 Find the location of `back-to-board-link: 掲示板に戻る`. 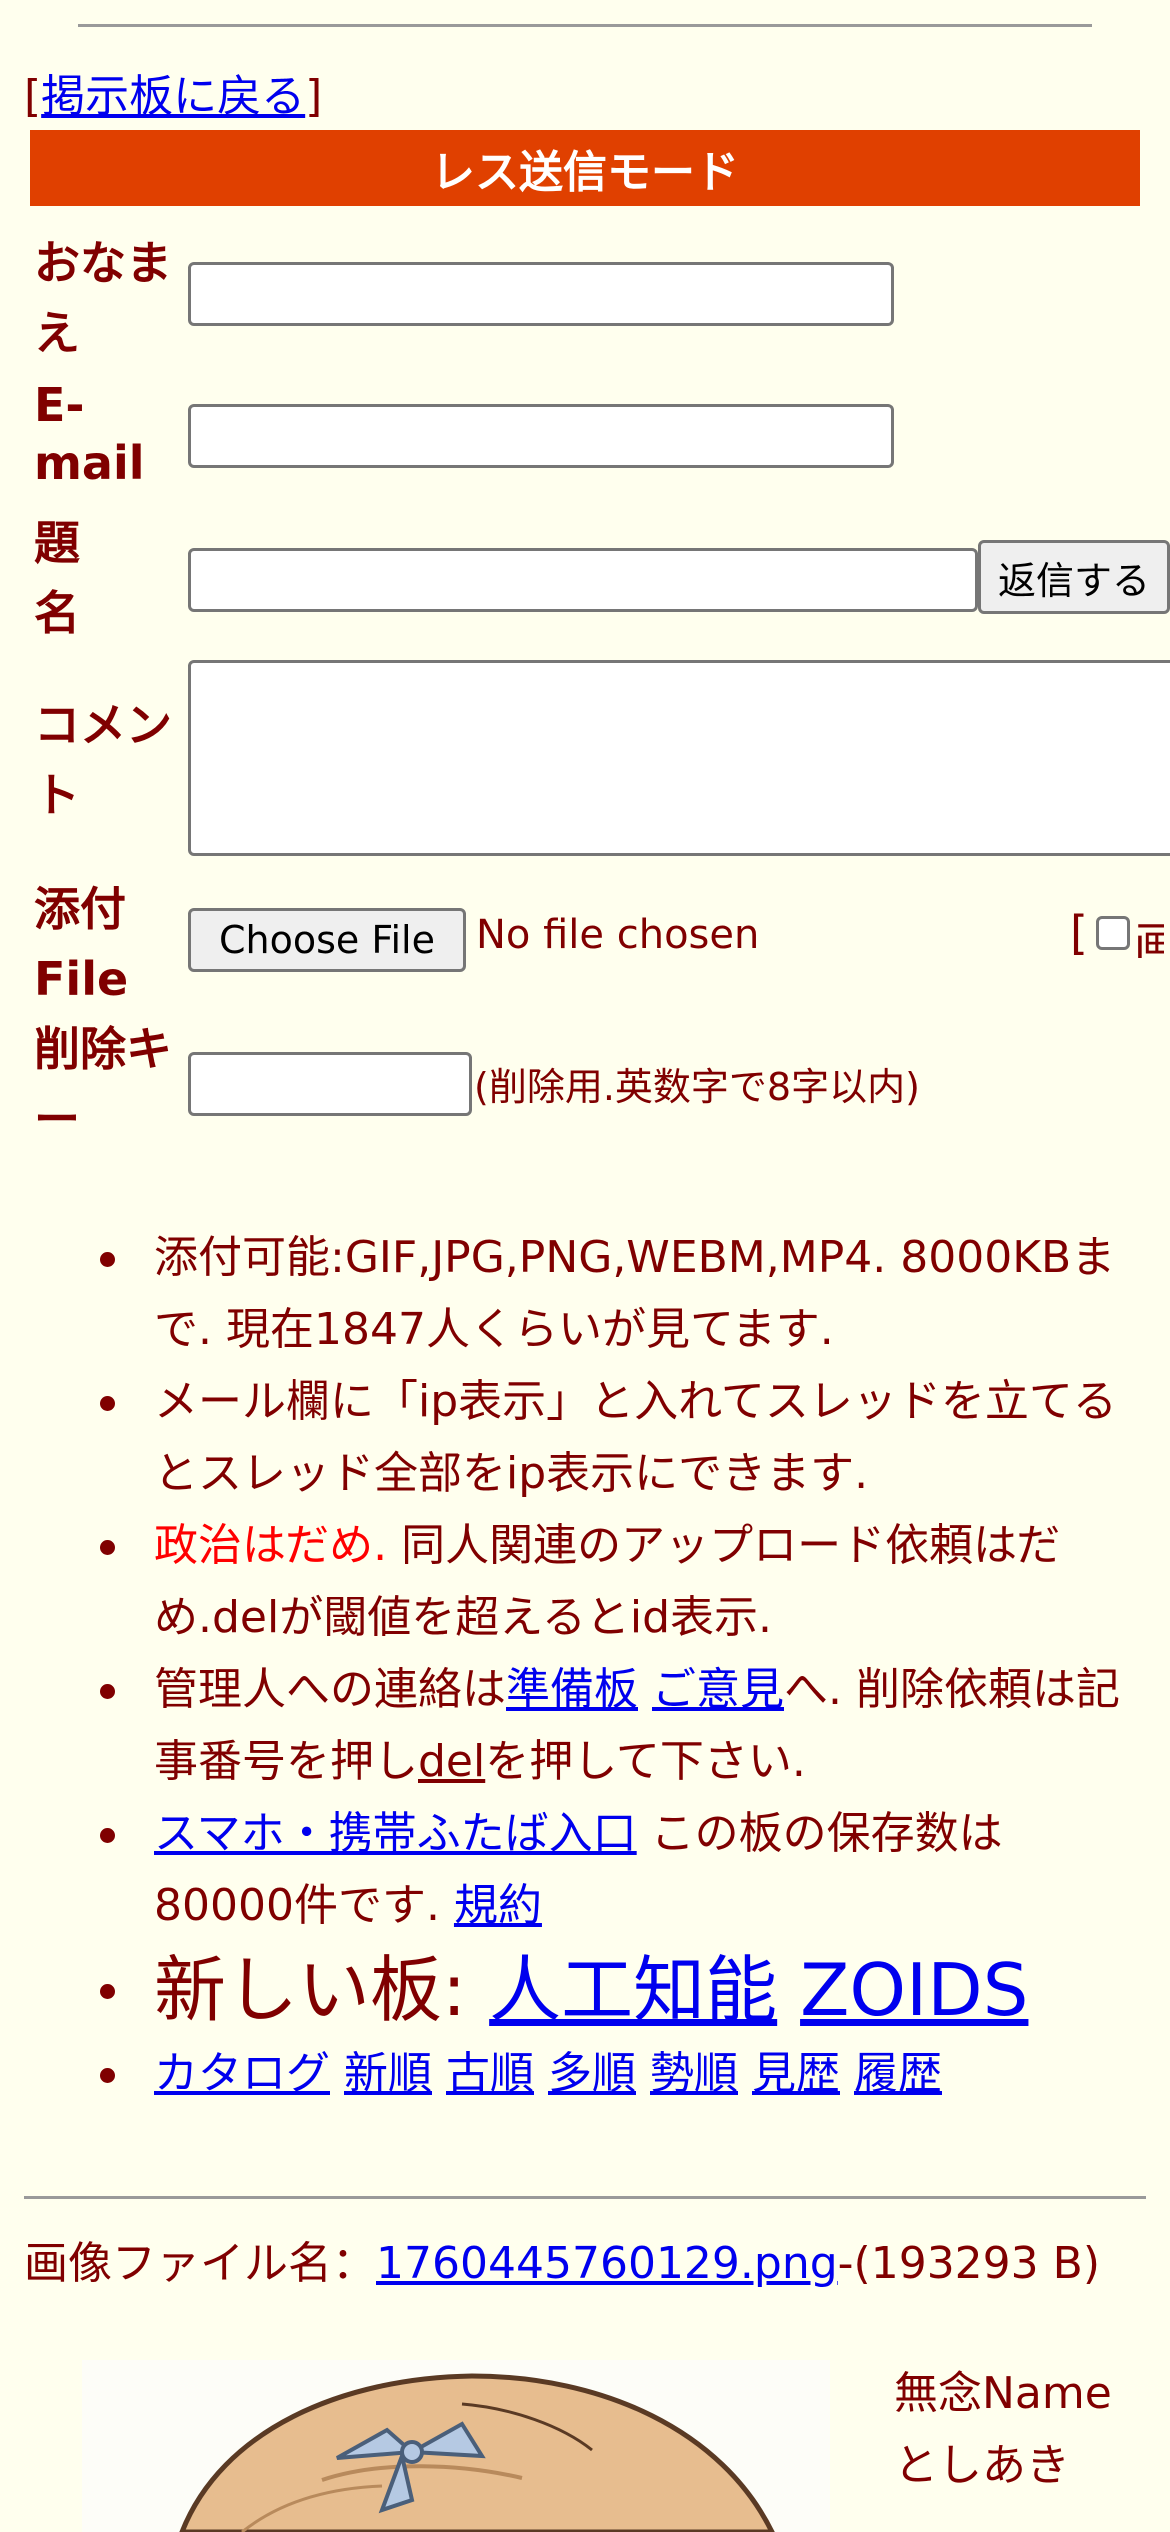

back-to-board-link: 掲示板に戻る is located at coordinates (173, 96).